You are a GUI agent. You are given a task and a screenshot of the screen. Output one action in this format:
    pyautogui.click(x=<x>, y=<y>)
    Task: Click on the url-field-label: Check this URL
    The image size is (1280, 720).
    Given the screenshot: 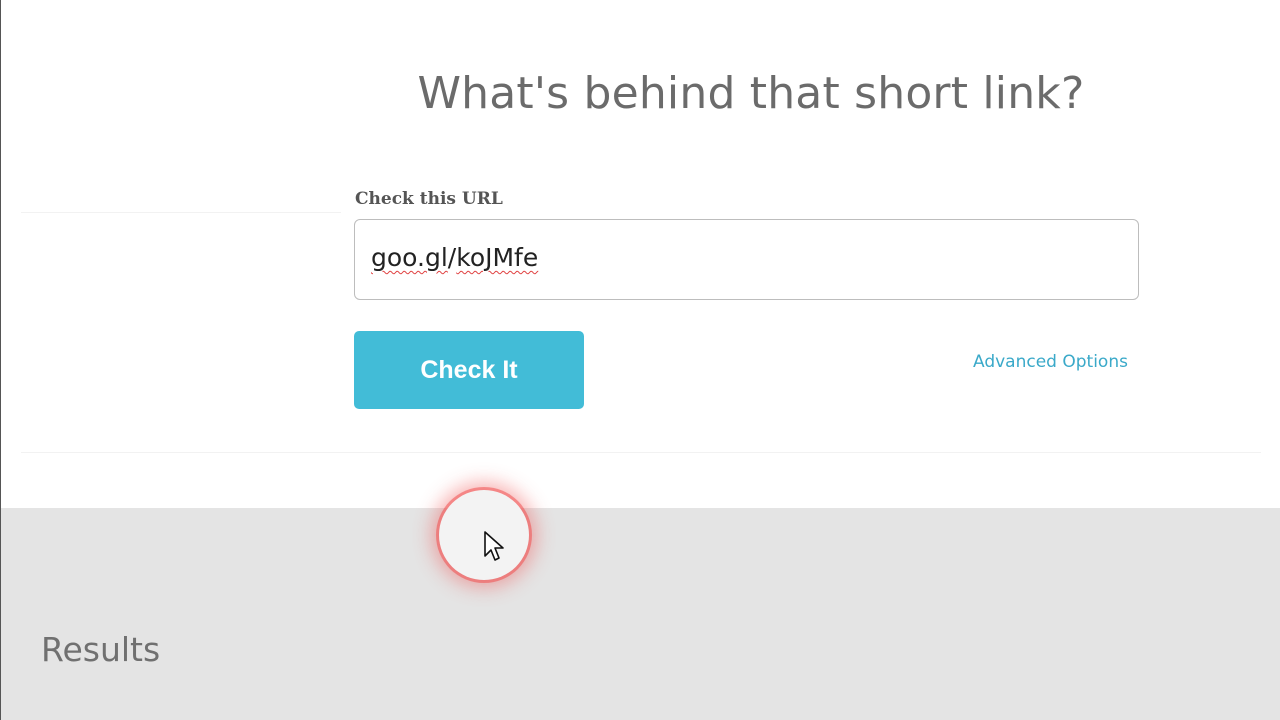 What is the action you would take?
    pyautogui.click(x=429, y=199)
    